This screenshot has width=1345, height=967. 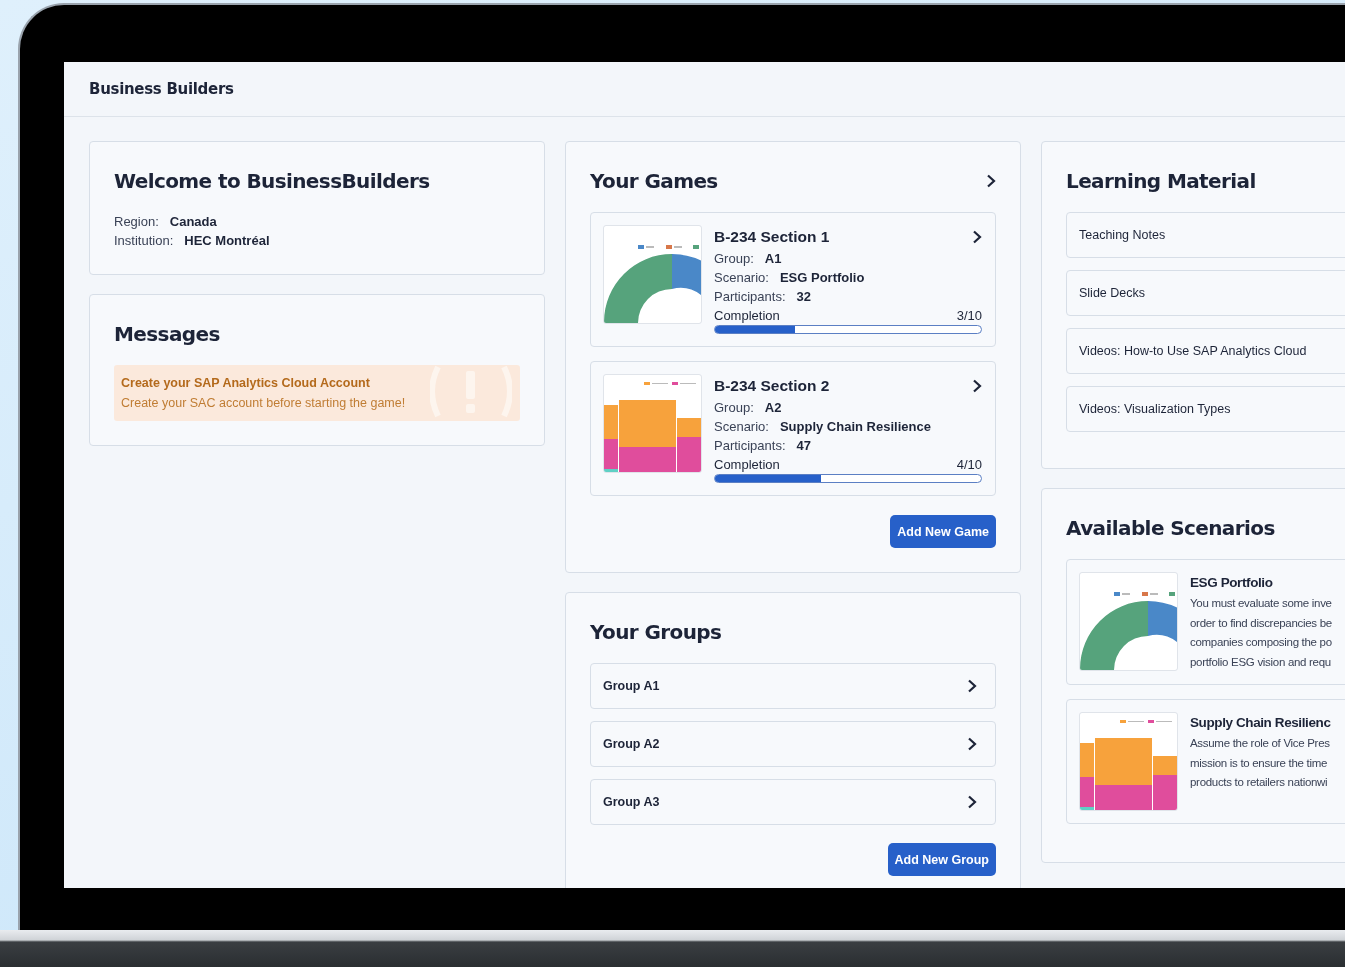 I want to click on completion-count: 3/10, so click(x=969, y=316).